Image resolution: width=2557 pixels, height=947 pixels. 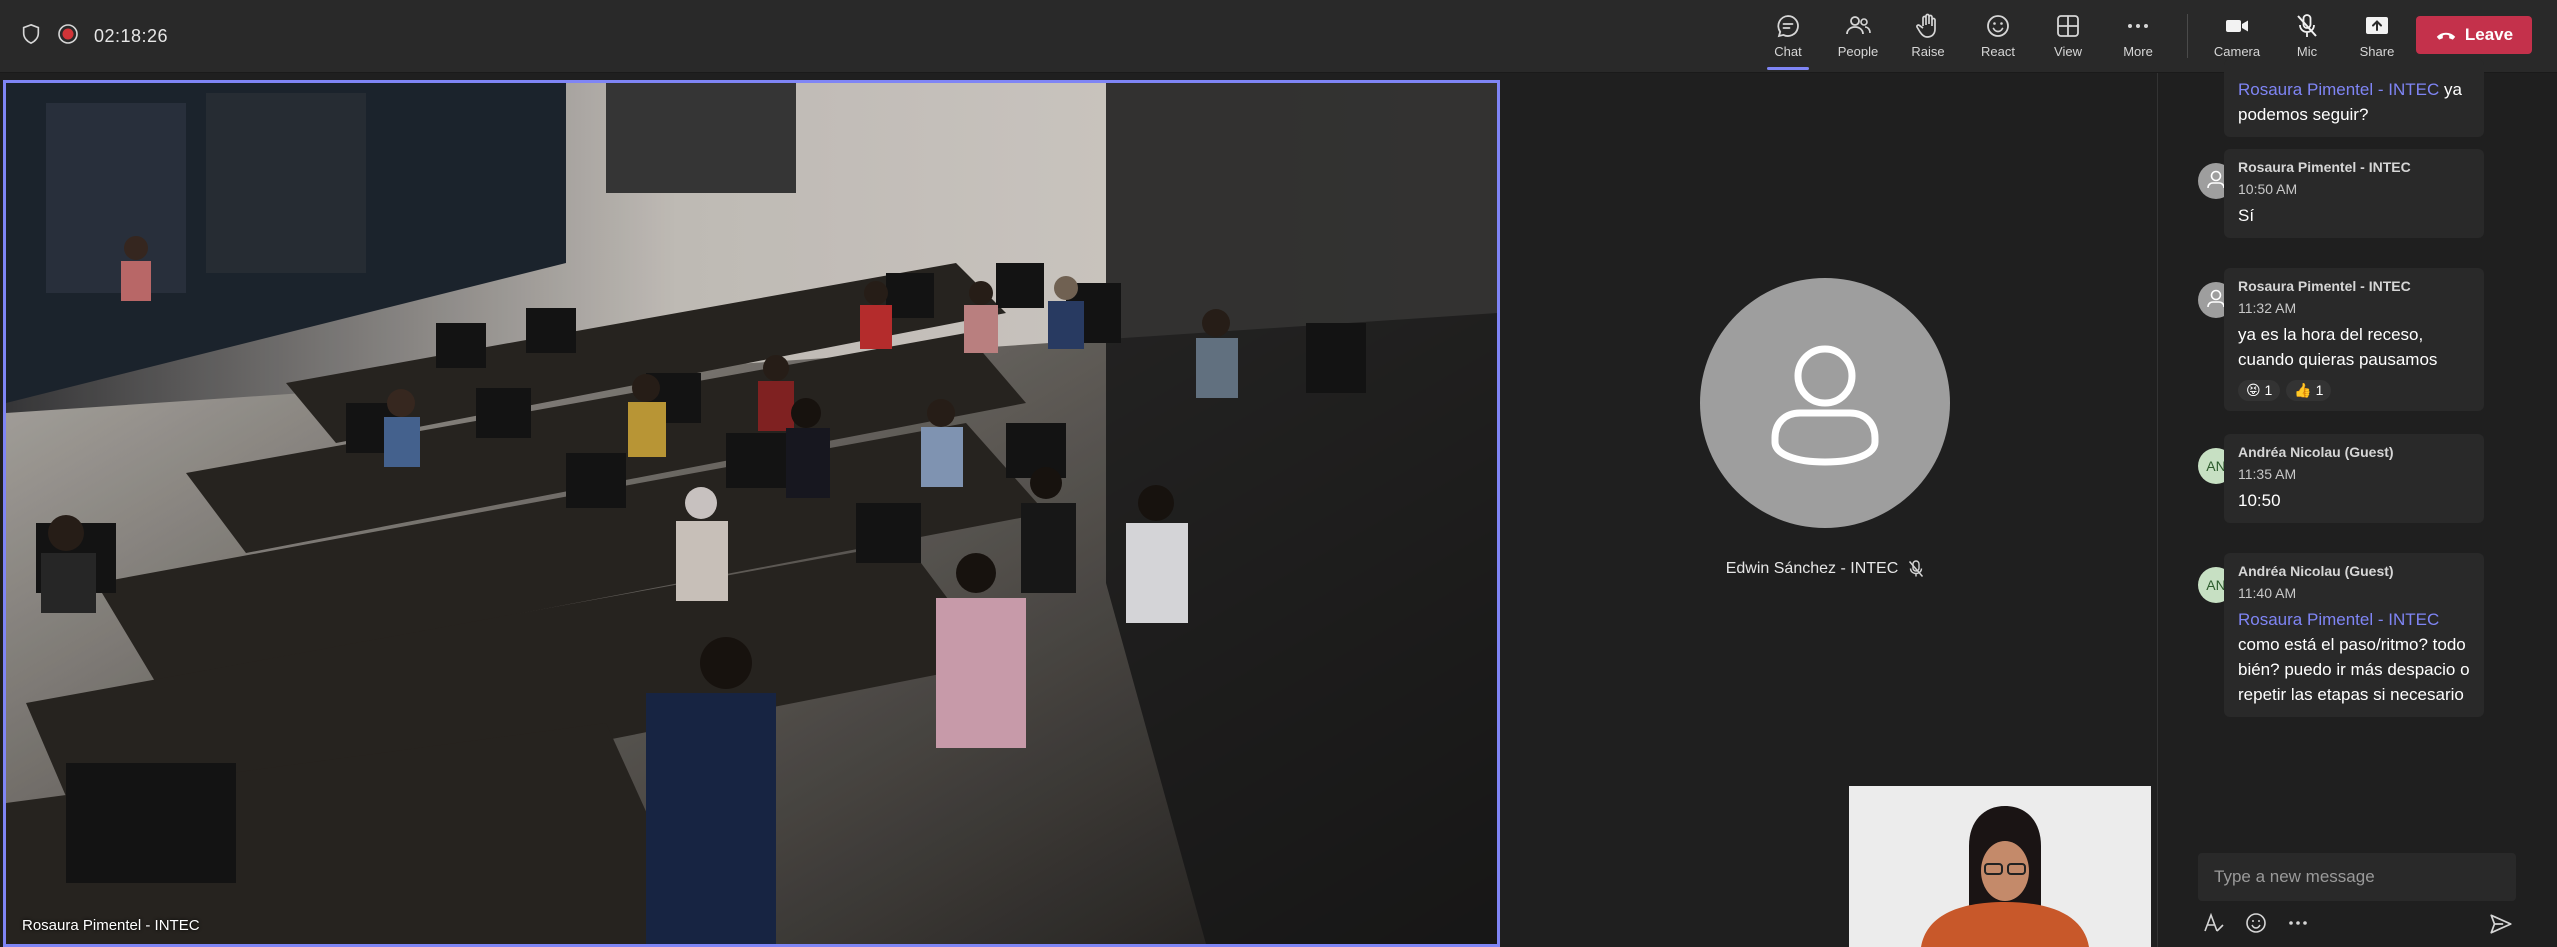 I want to click on chat-message-text: Sí, so click(x=2246, y=215).